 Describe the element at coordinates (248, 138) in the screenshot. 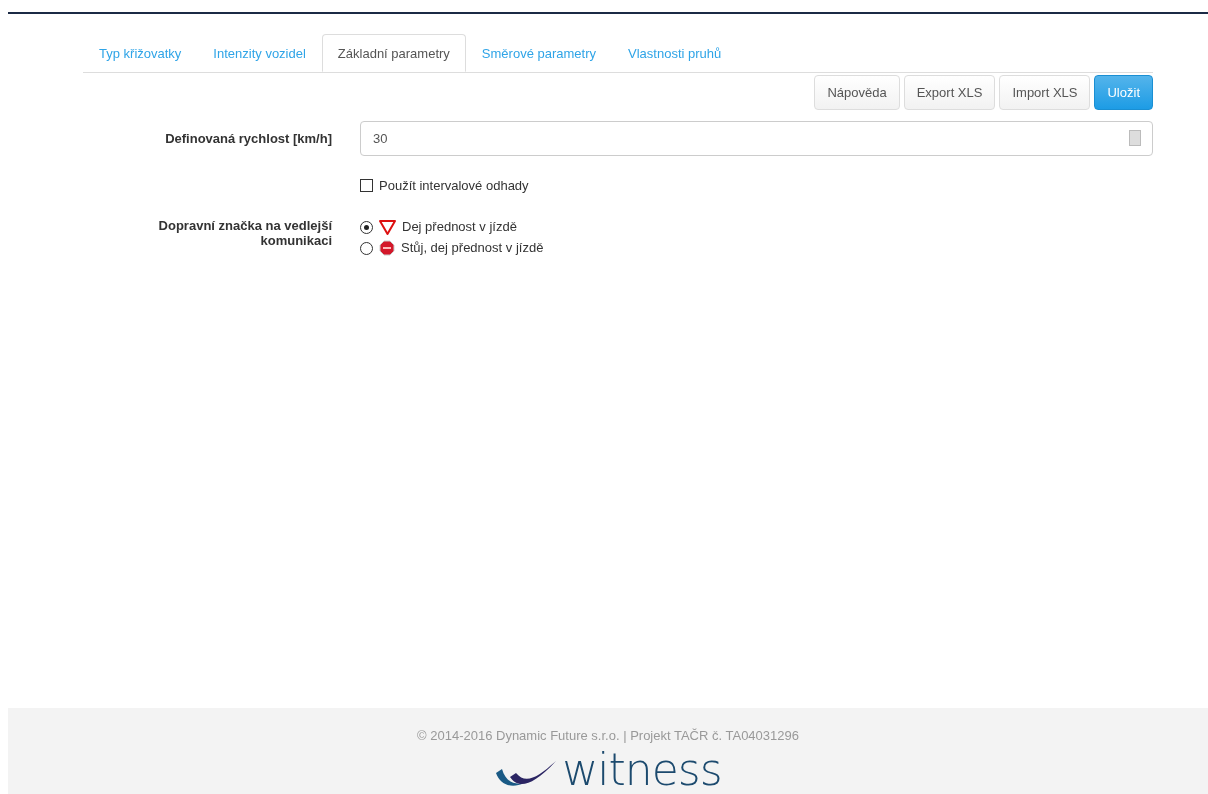

I see `field-label: Definovaná rychlost [km/h]` at that location.